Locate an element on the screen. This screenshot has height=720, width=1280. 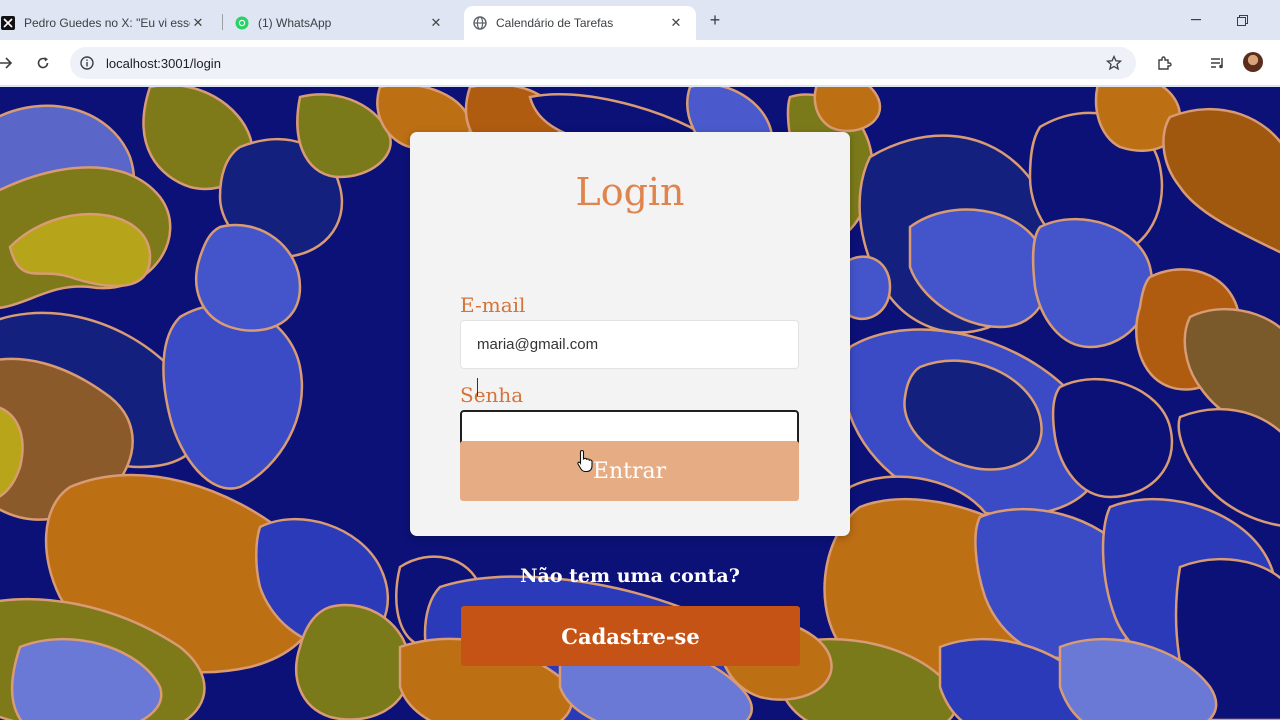
no-account-text: Não tem uma conta? is located at coordinates (630, 576).